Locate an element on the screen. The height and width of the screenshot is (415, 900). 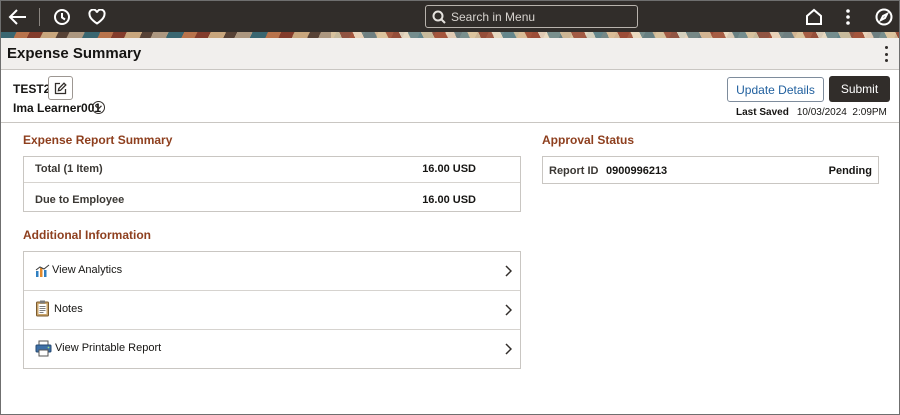
approval-status-title: Approval Status is located at coordinates (588, 140).